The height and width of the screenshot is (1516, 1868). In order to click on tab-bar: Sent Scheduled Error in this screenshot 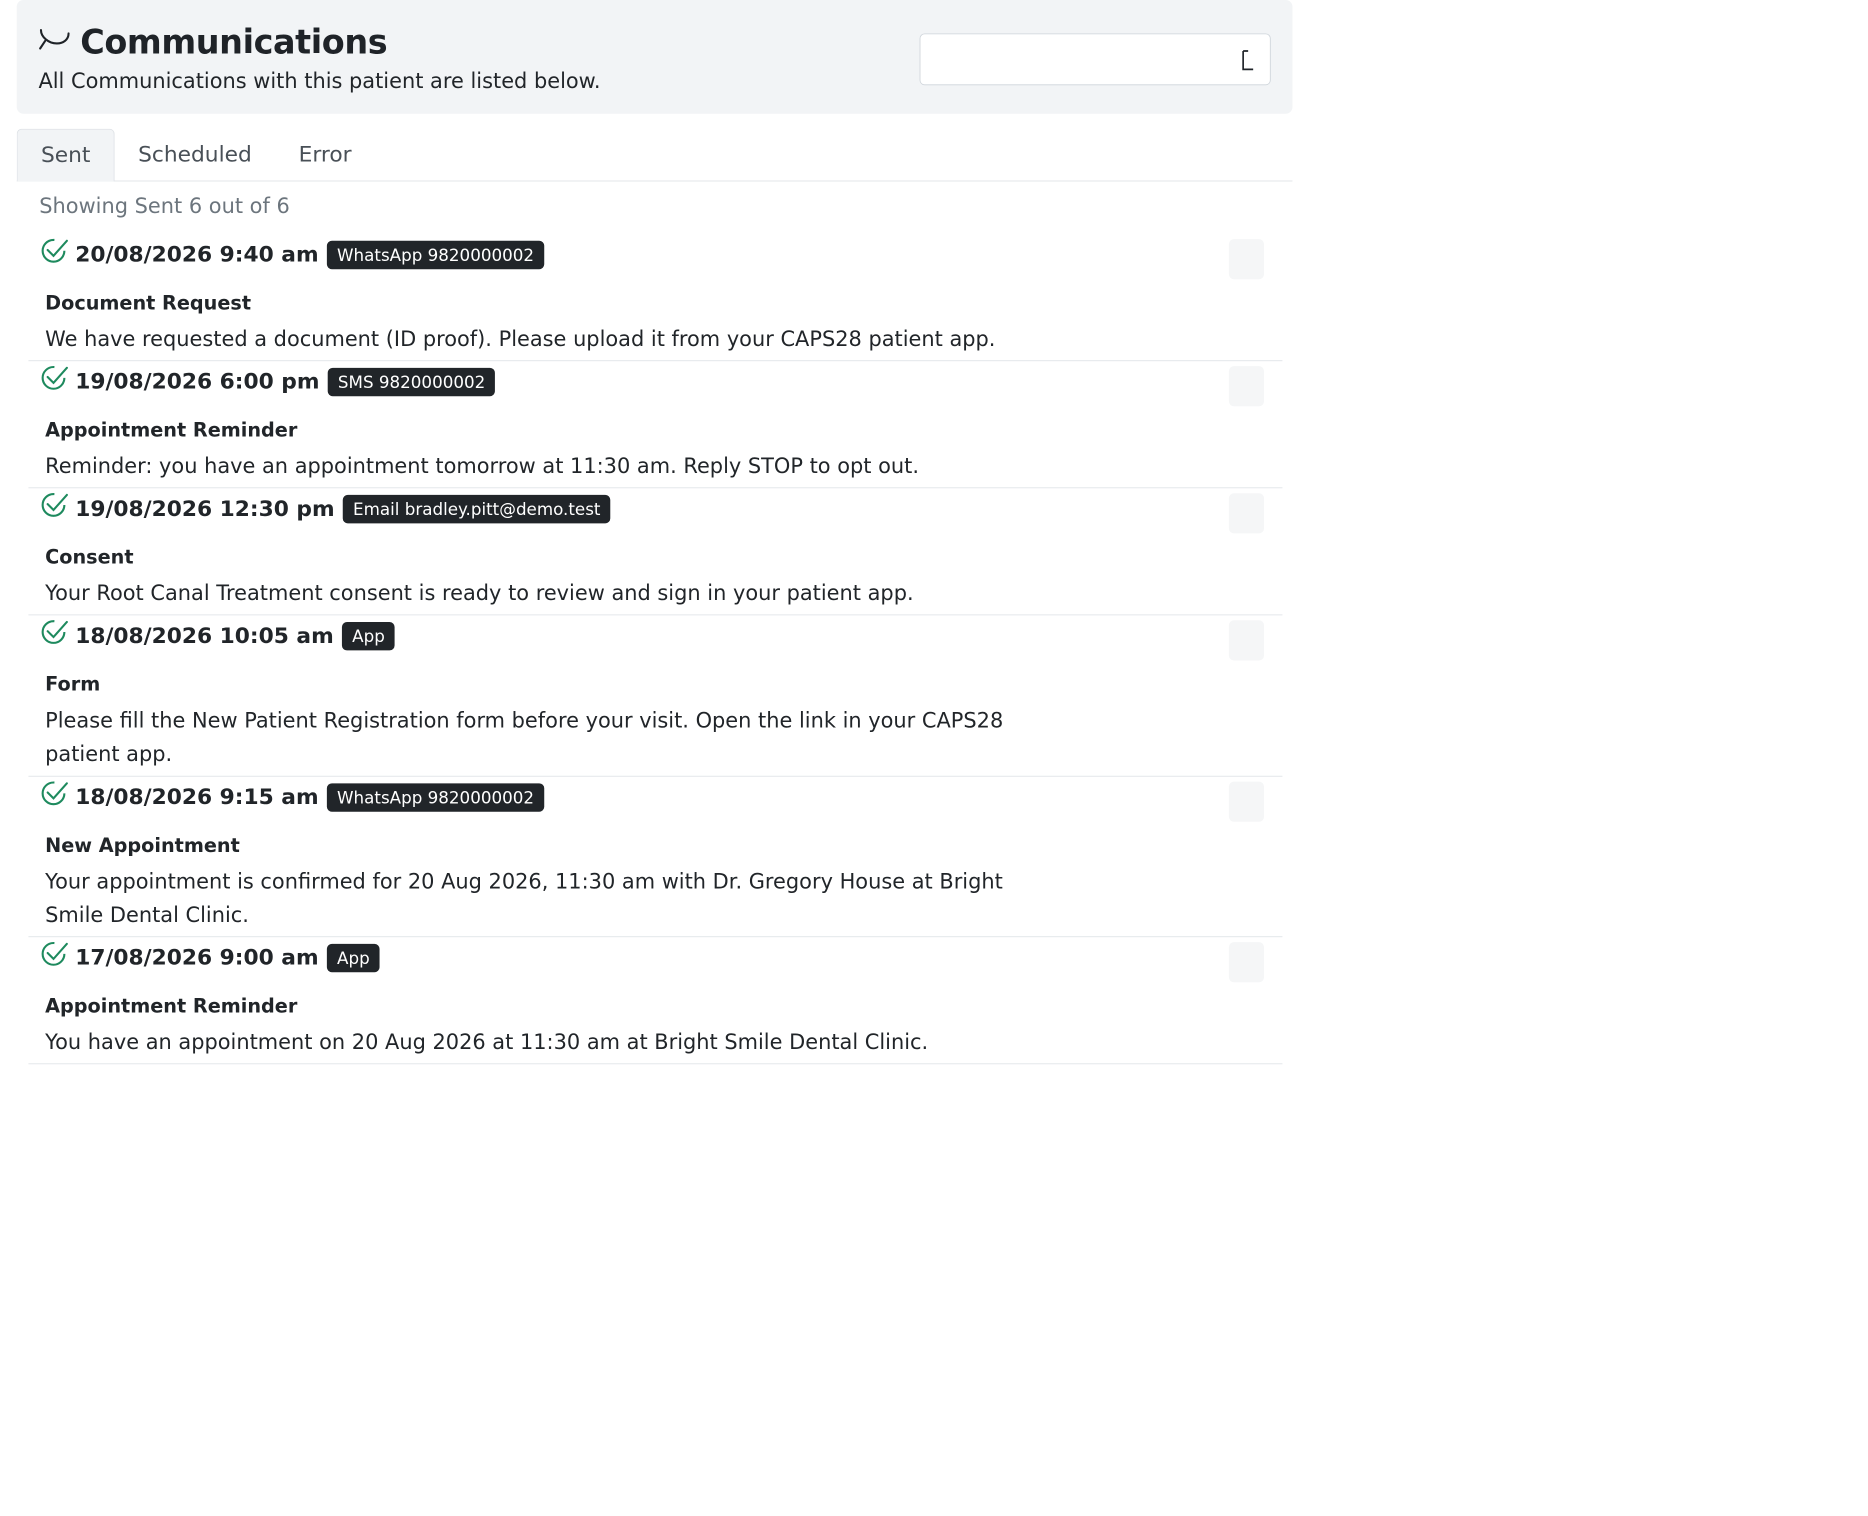, I will do `click(654, 155)`.